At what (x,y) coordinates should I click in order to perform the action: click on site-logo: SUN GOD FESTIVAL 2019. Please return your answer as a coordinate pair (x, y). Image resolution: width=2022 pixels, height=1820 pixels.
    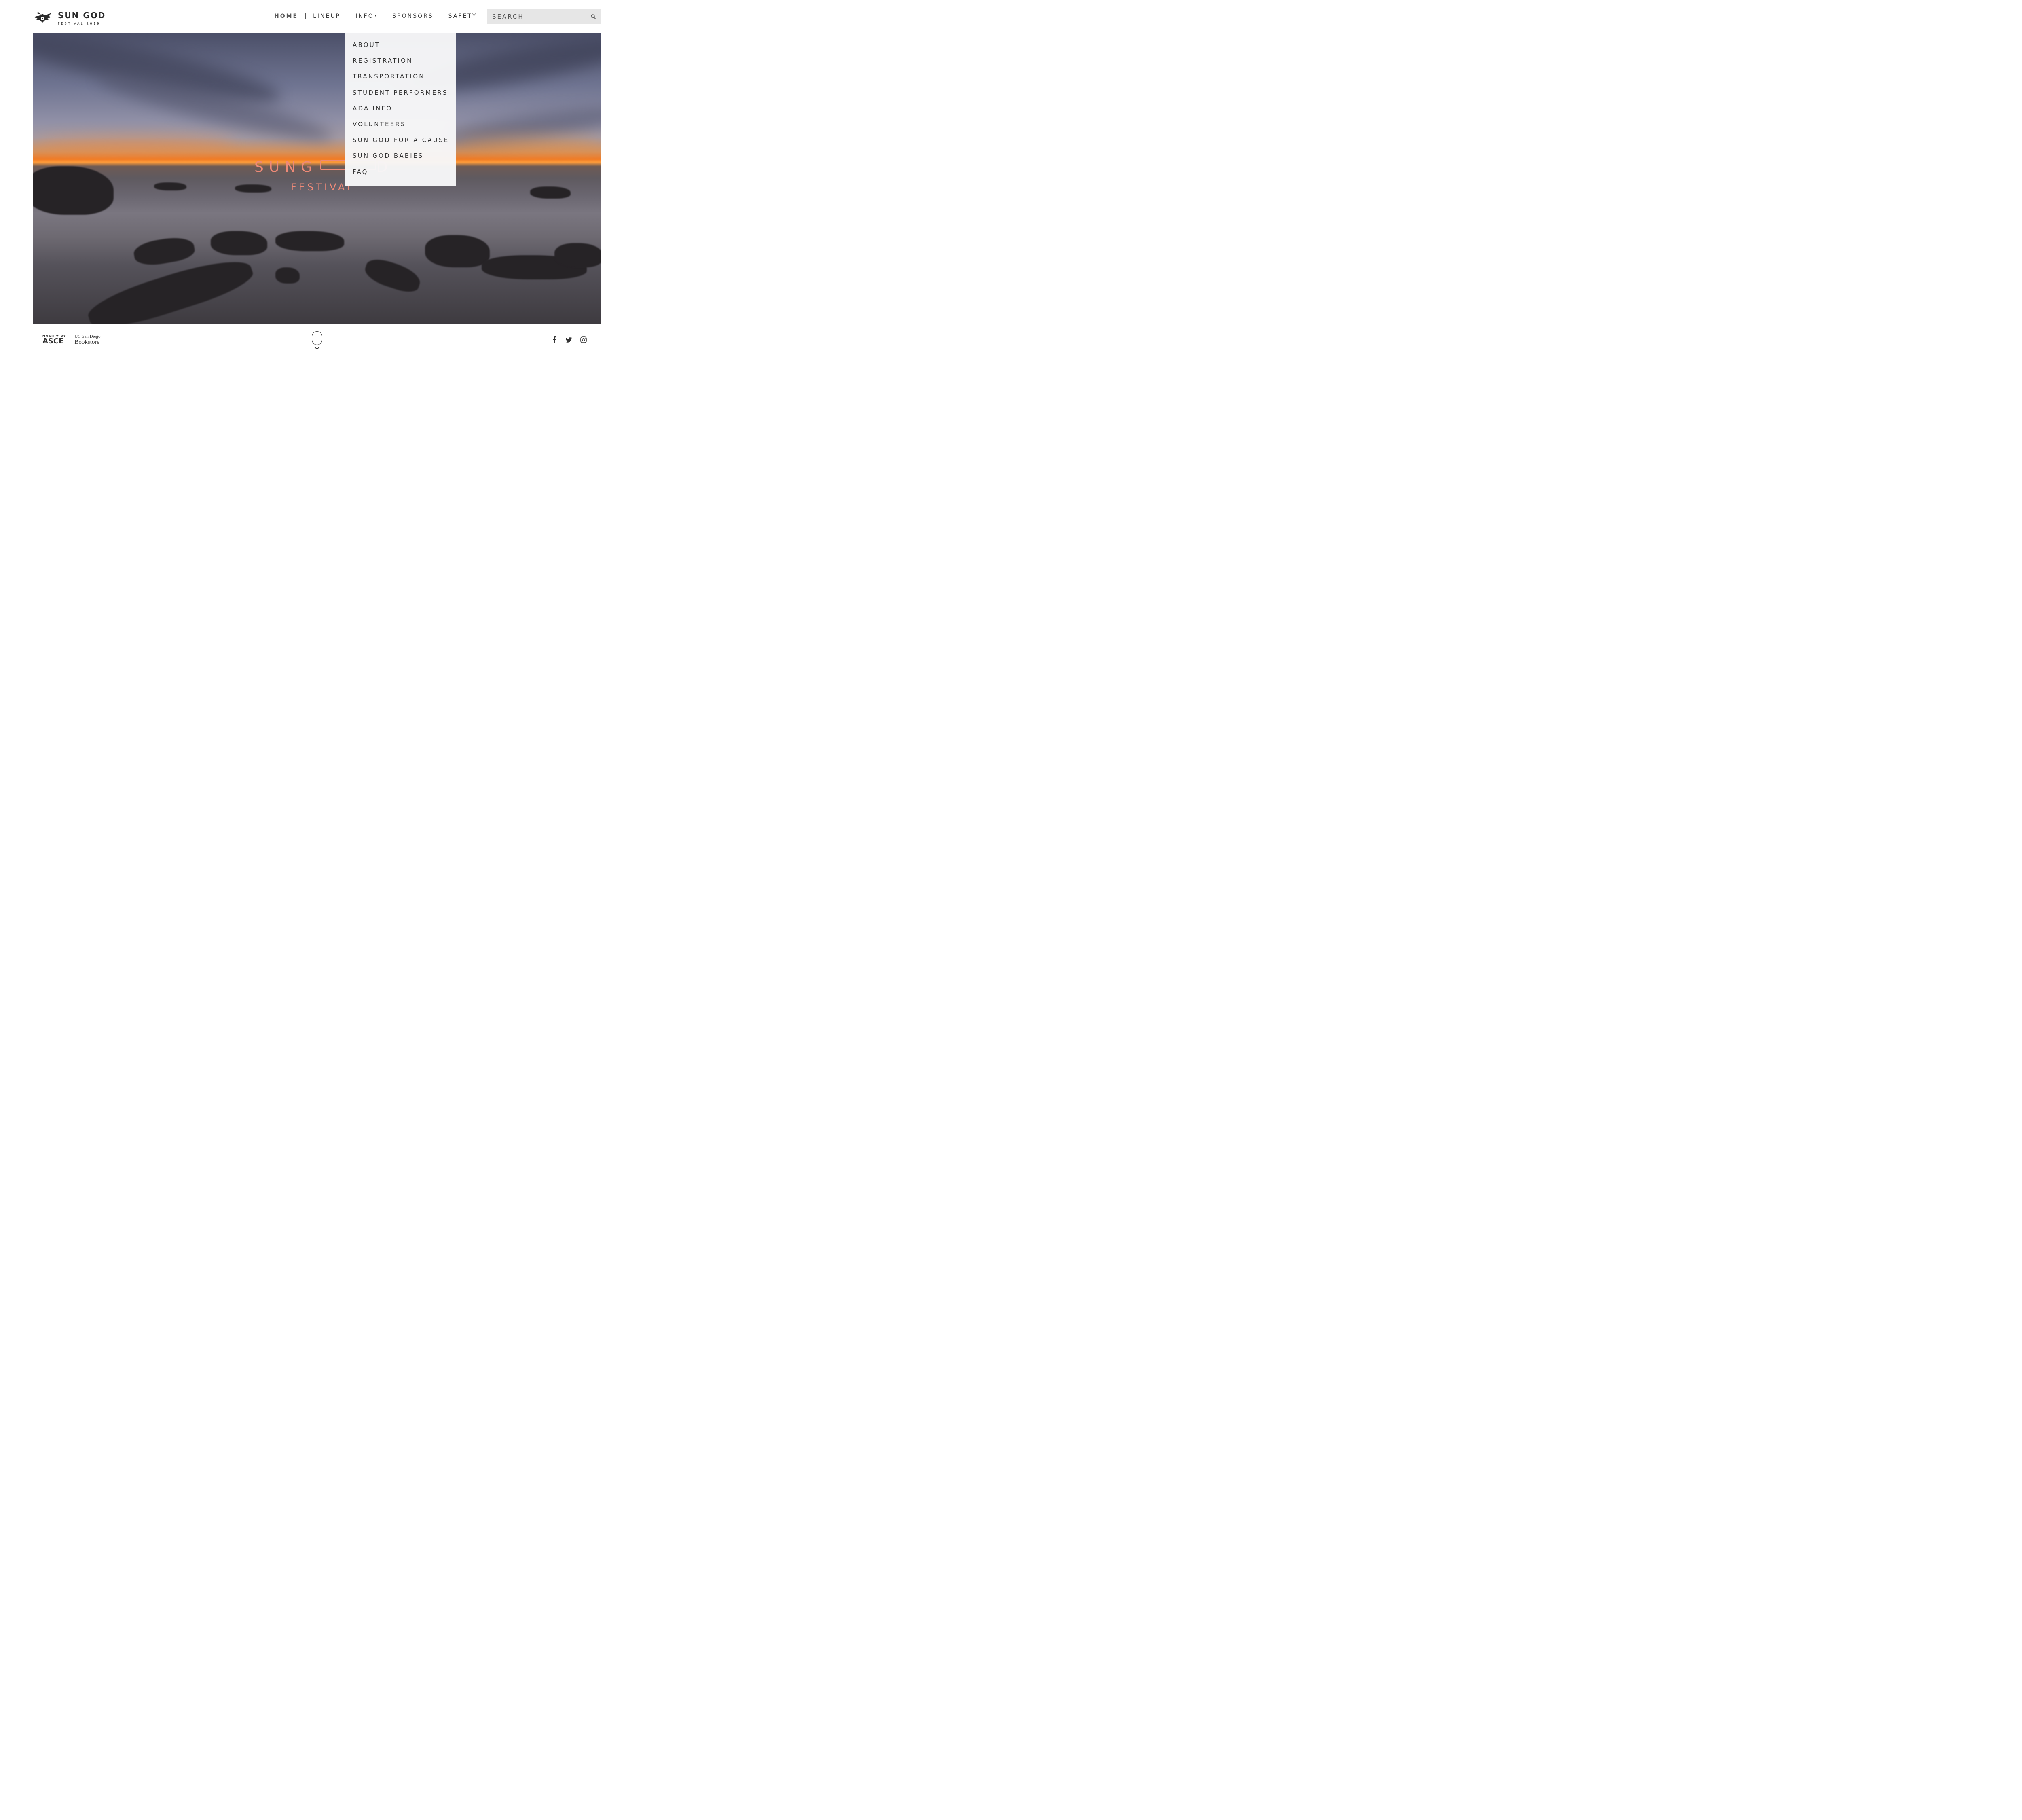
    Looking at the image, I should click on (69, 18).